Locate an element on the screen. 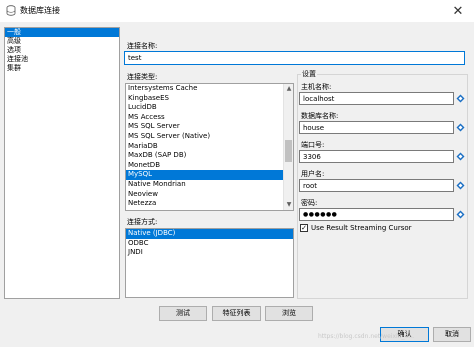  close-icon: ✕ is located at coordinates (458, 11).